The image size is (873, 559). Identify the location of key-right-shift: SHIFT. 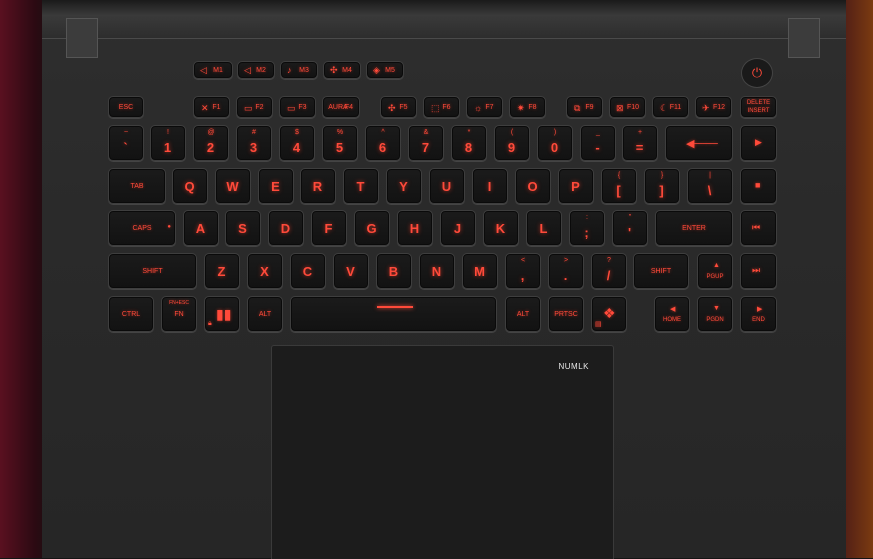
(661, 271).